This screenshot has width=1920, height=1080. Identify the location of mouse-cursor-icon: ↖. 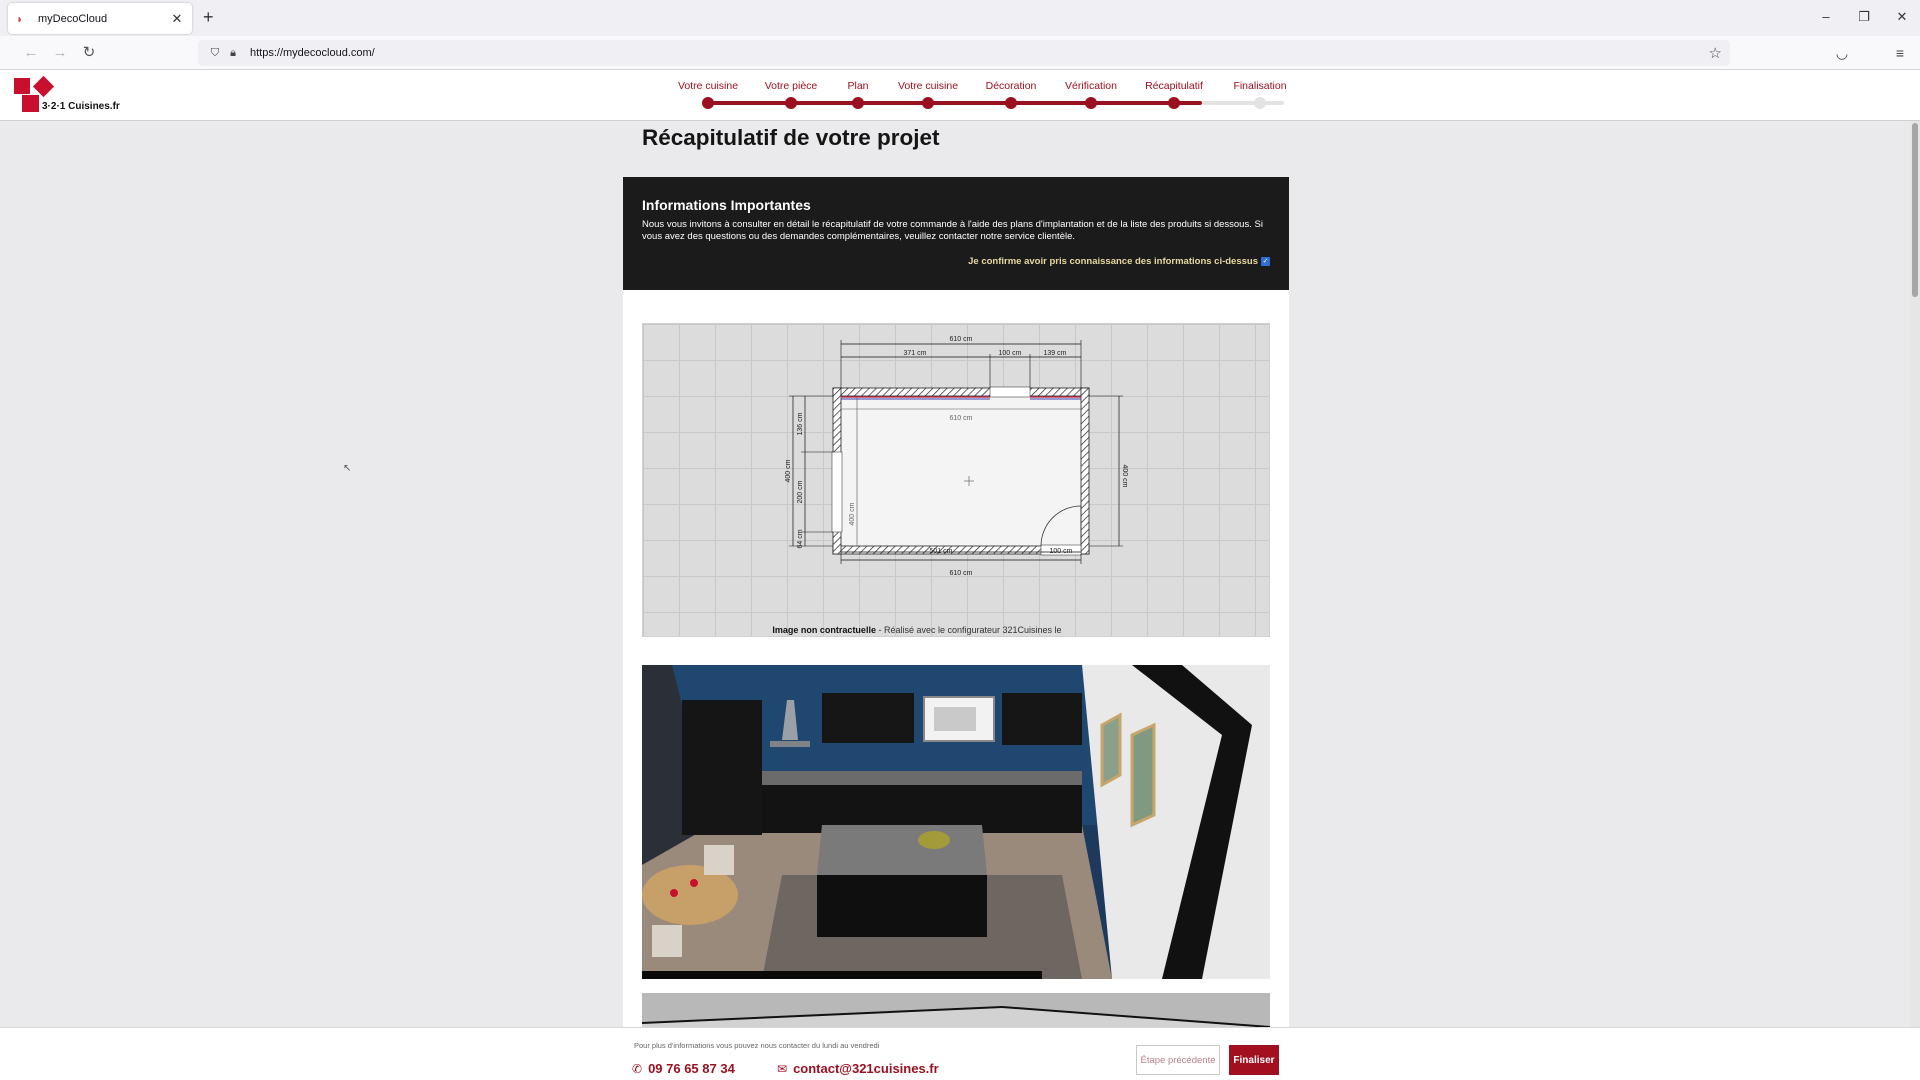
(347, 468).